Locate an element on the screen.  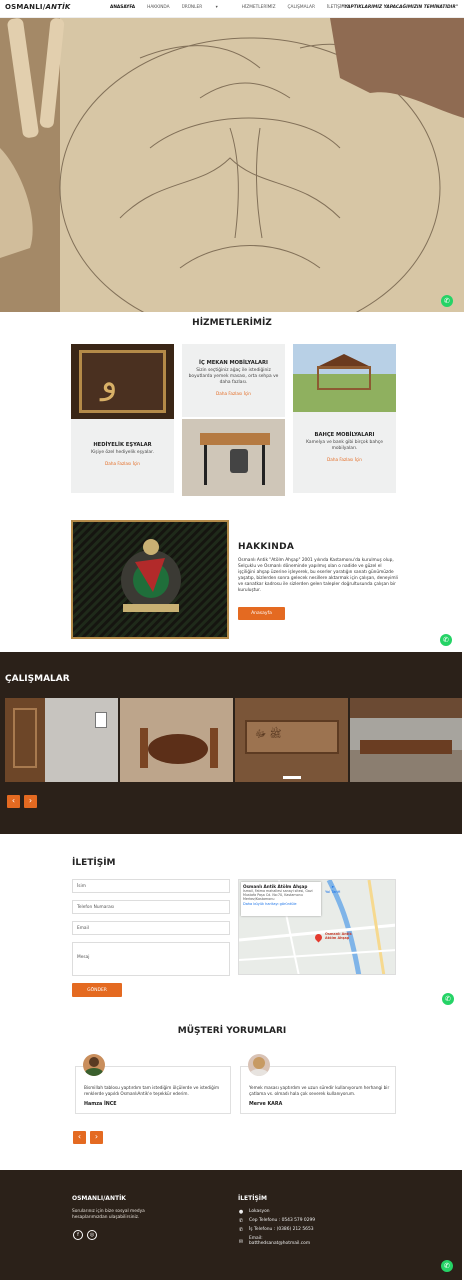
reviews-prev-button: ‹ is located at coordinates (79, 1137).